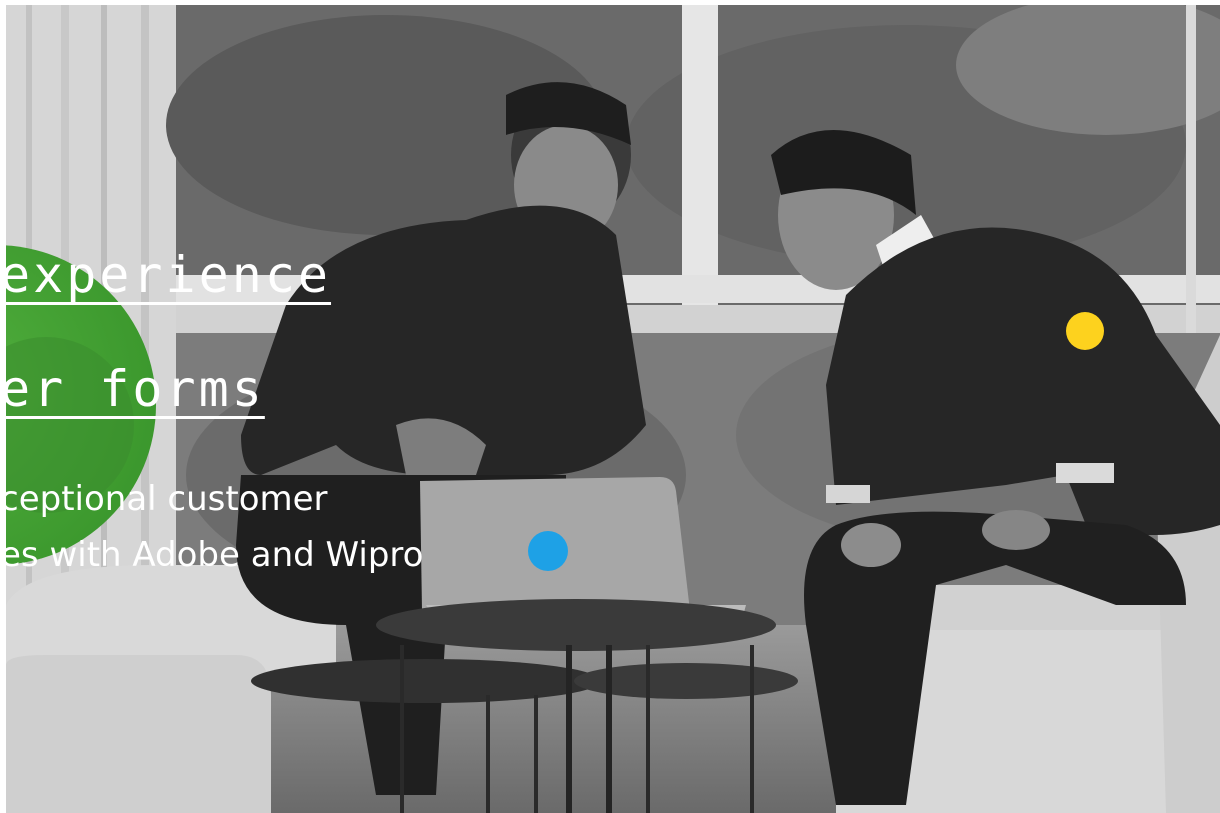  I want to click on yellow-dot-icon, so click(1085, 331).